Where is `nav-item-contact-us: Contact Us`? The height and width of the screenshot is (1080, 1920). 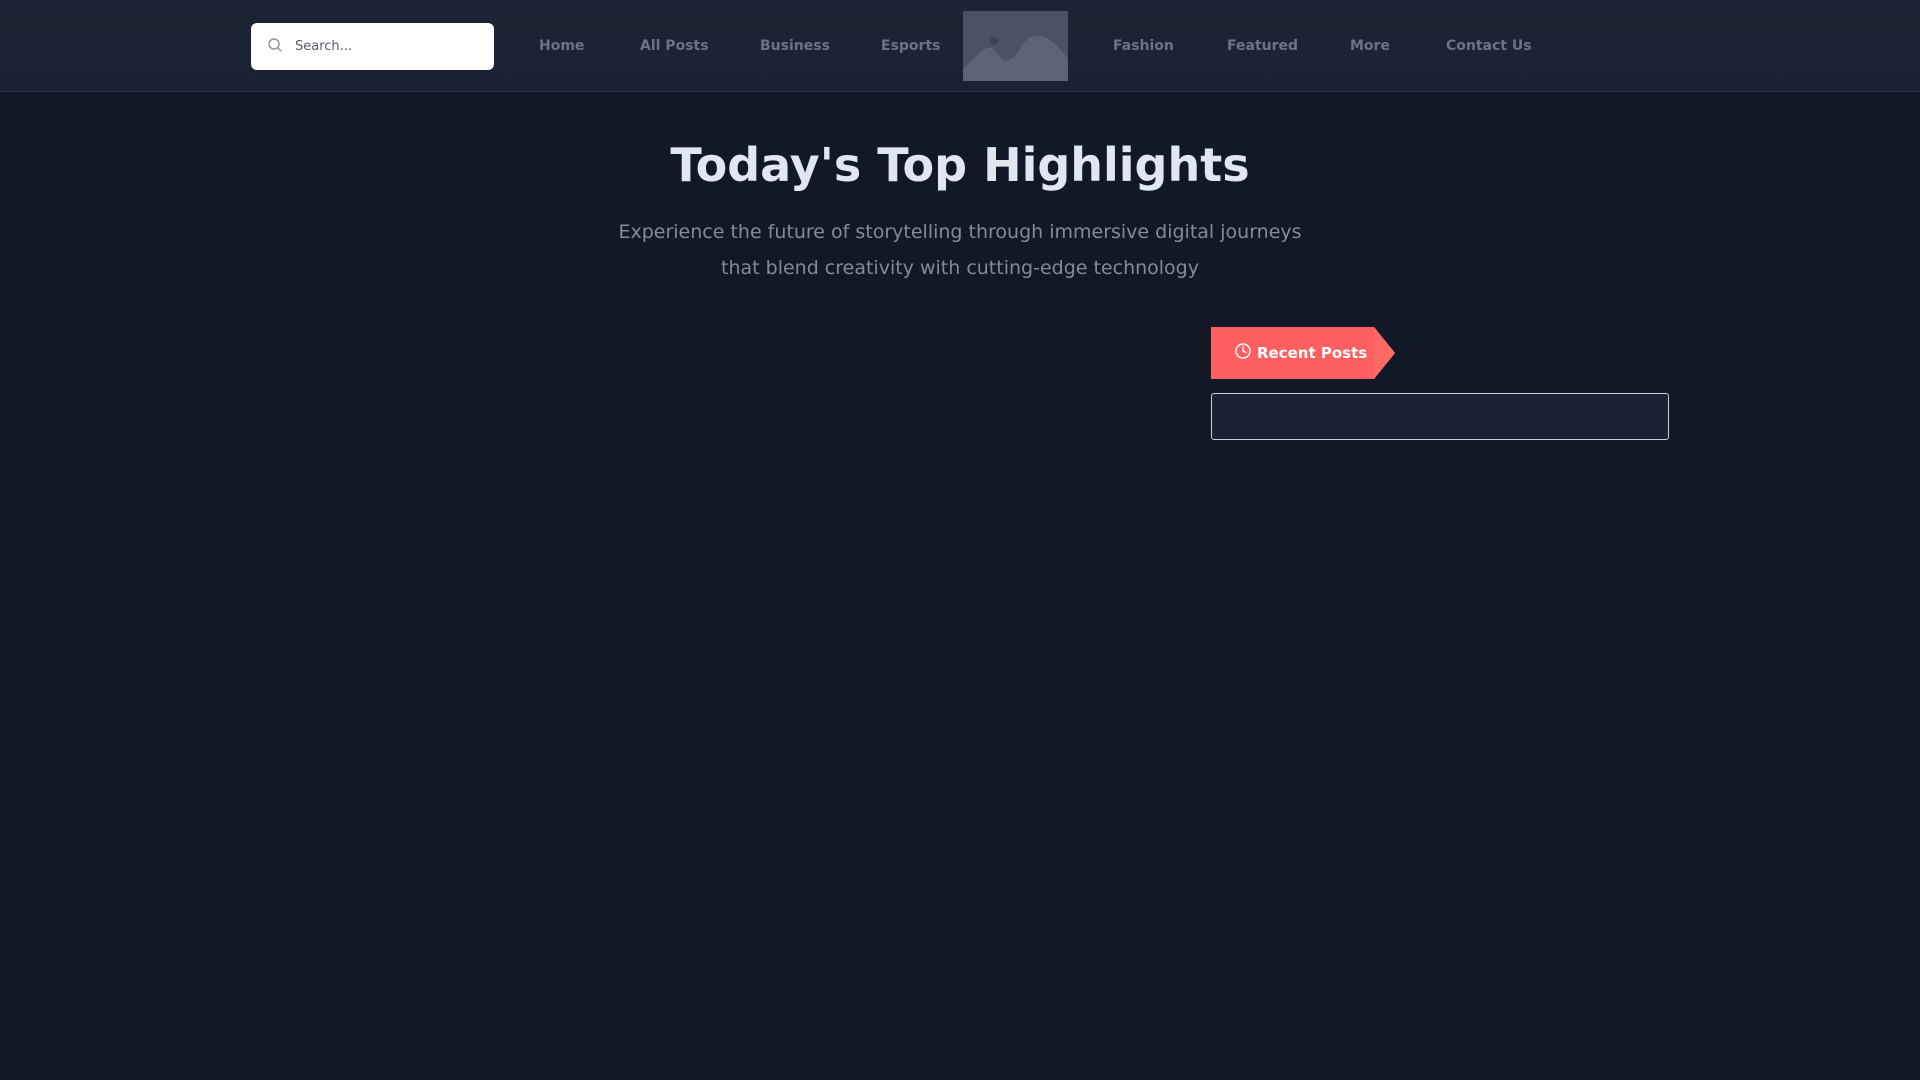
nav-item-contact-us: Contact Us is located at coordinates (1489, 46).